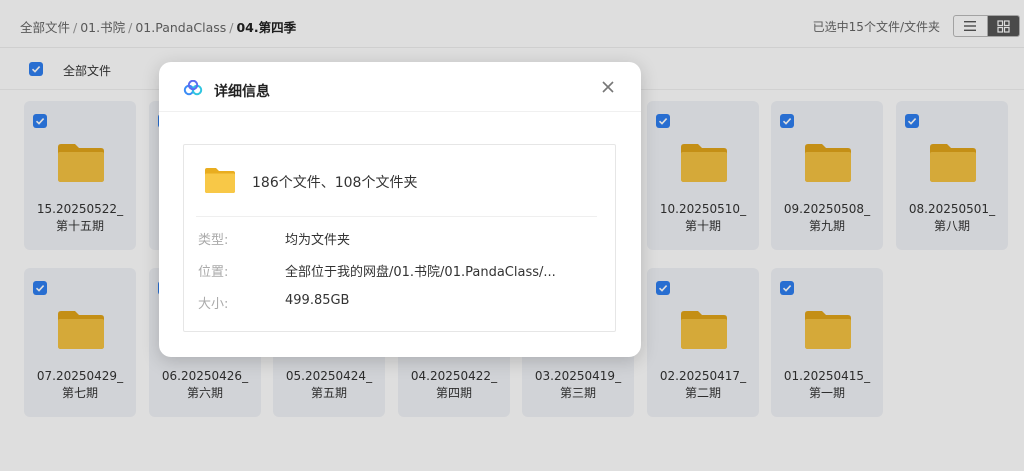  I want to click on details-divider, so click(396, 216).